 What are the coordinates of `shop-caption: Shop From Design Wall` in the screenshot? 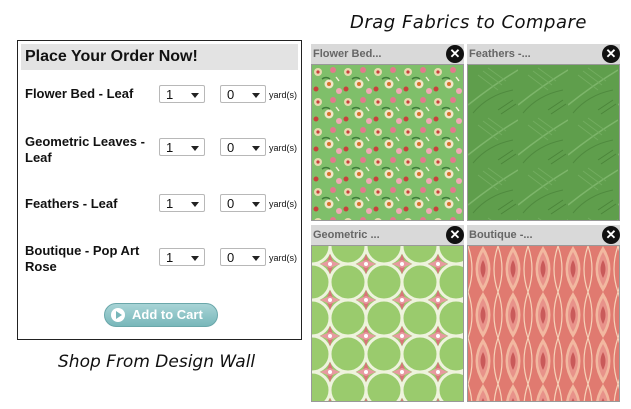 It's located at (157, 362).